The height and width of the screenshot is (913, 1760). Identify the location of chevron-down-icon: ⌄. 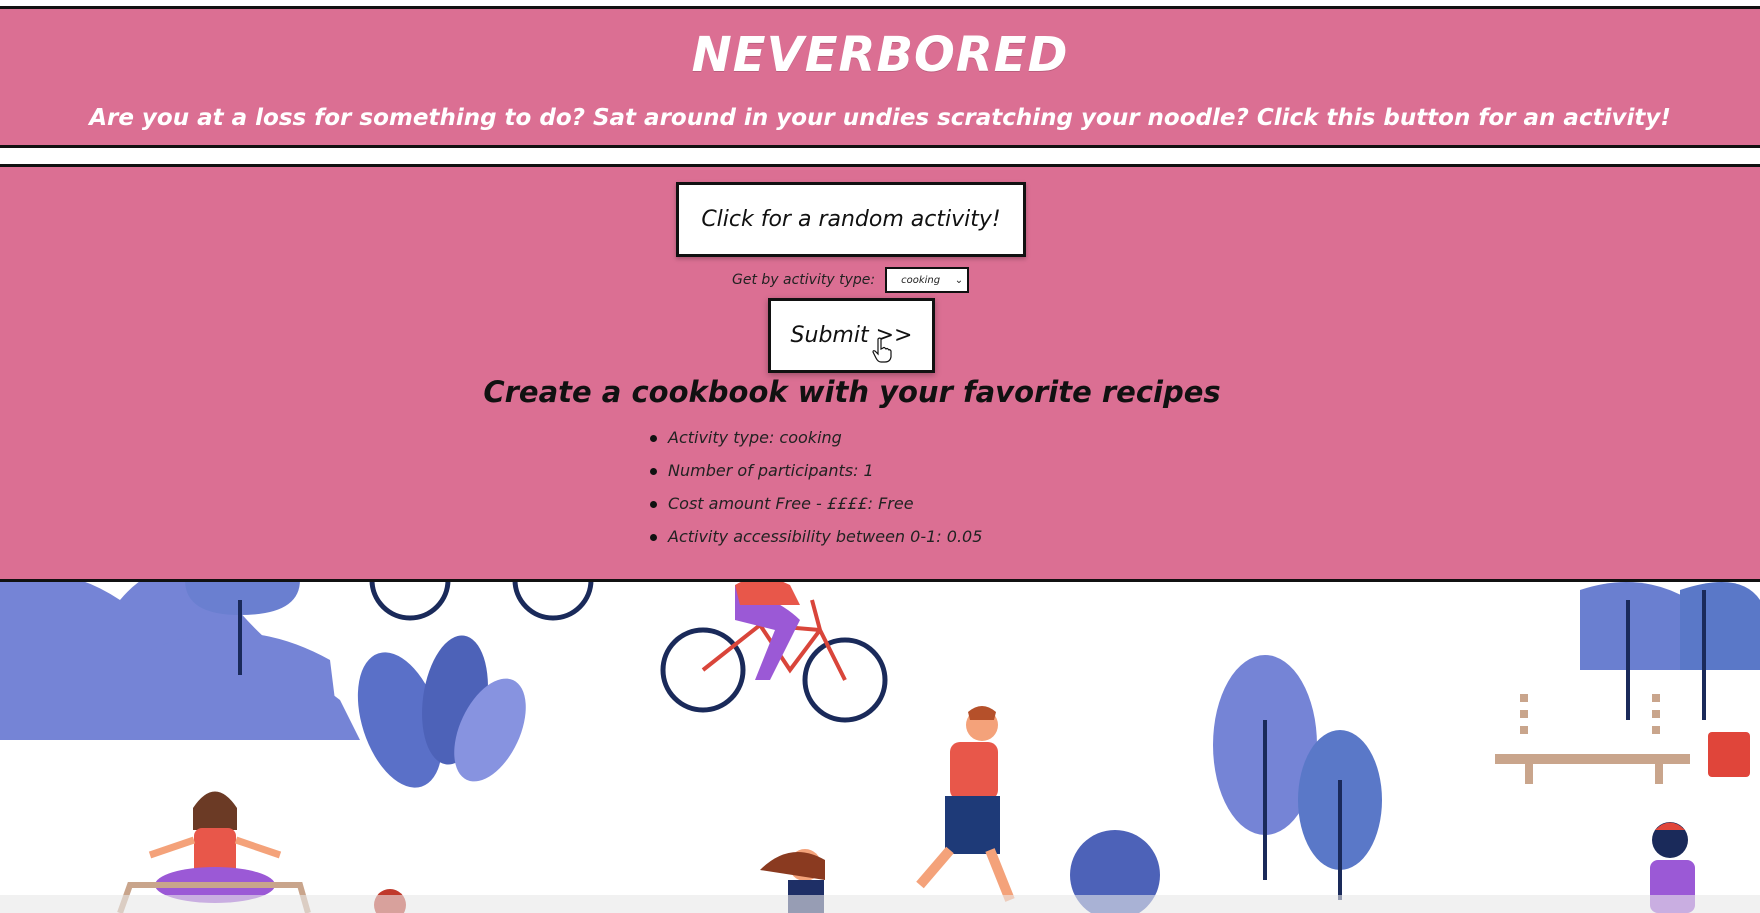
(959, 280).